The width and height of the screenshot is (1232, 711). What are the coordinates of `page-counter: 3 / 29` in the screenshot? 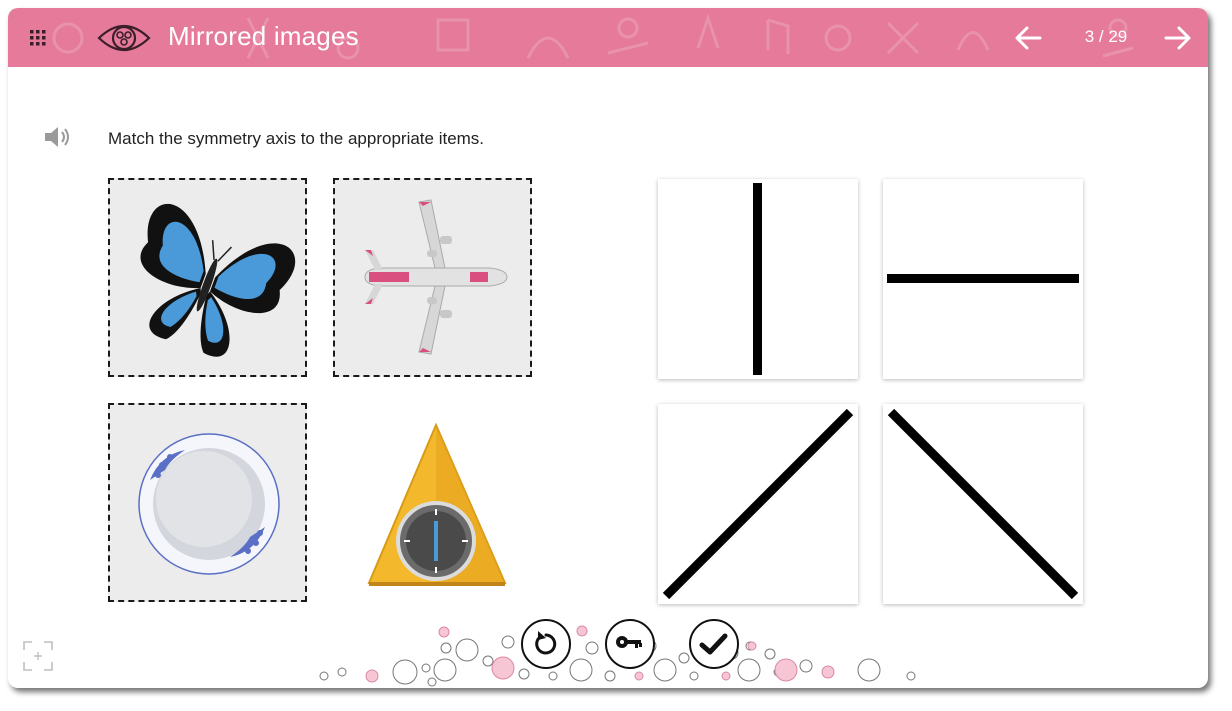 It's located at (1106, 36).